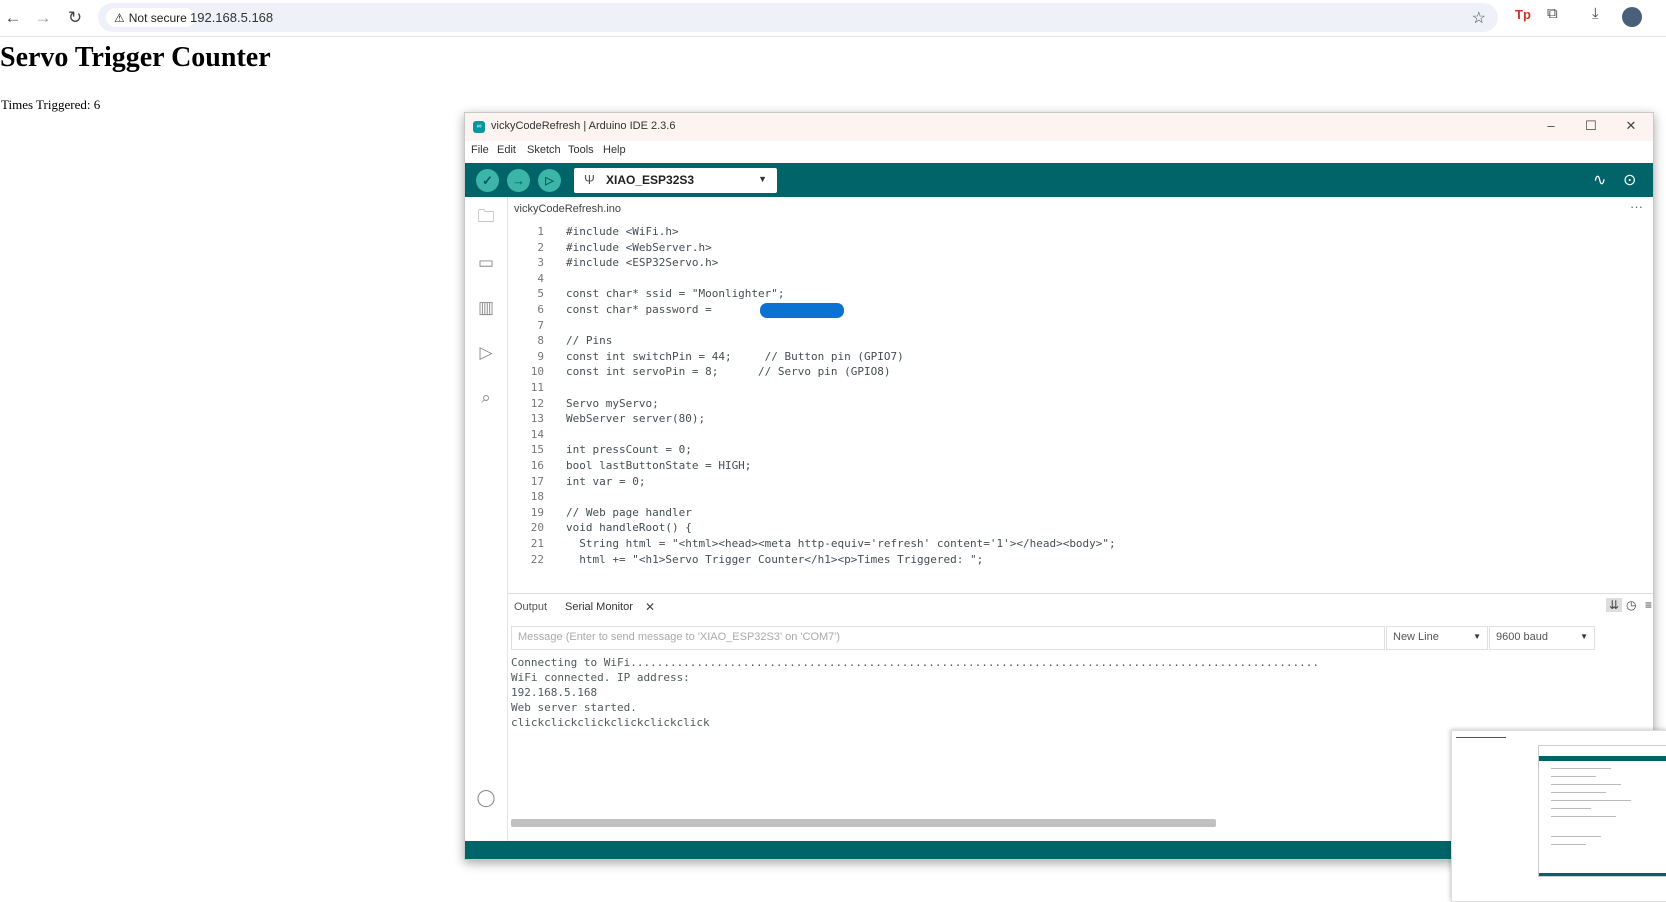  I want to click on star-icon: ☆, so click(1479, 18).